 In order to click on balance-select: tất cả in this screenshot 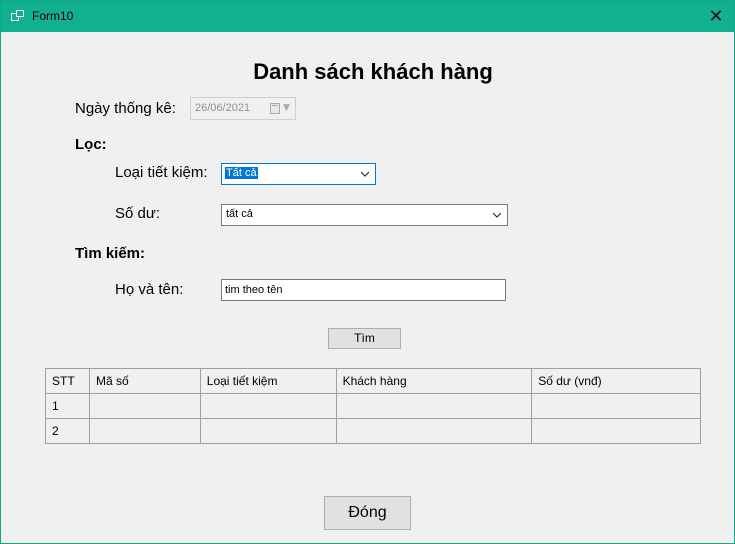, I will do `click(364, 215)`.